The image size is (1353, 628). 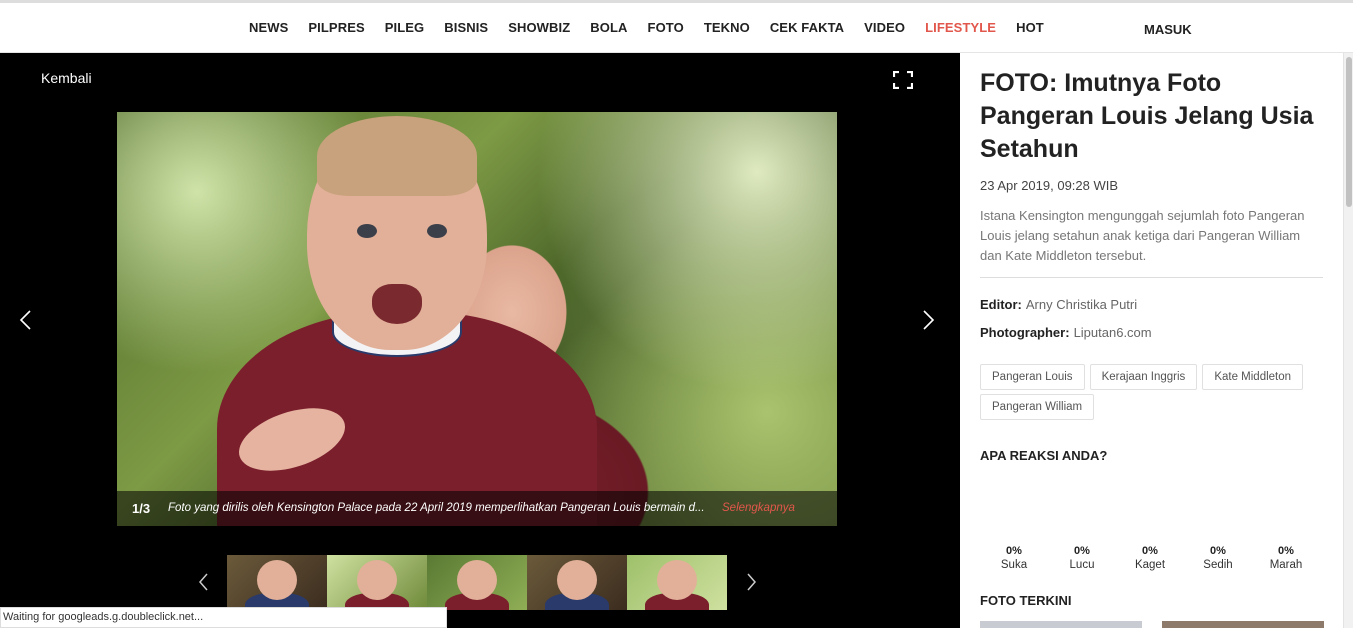 I want to click on reaction-label: Suka, so click(x=1014, y=565).